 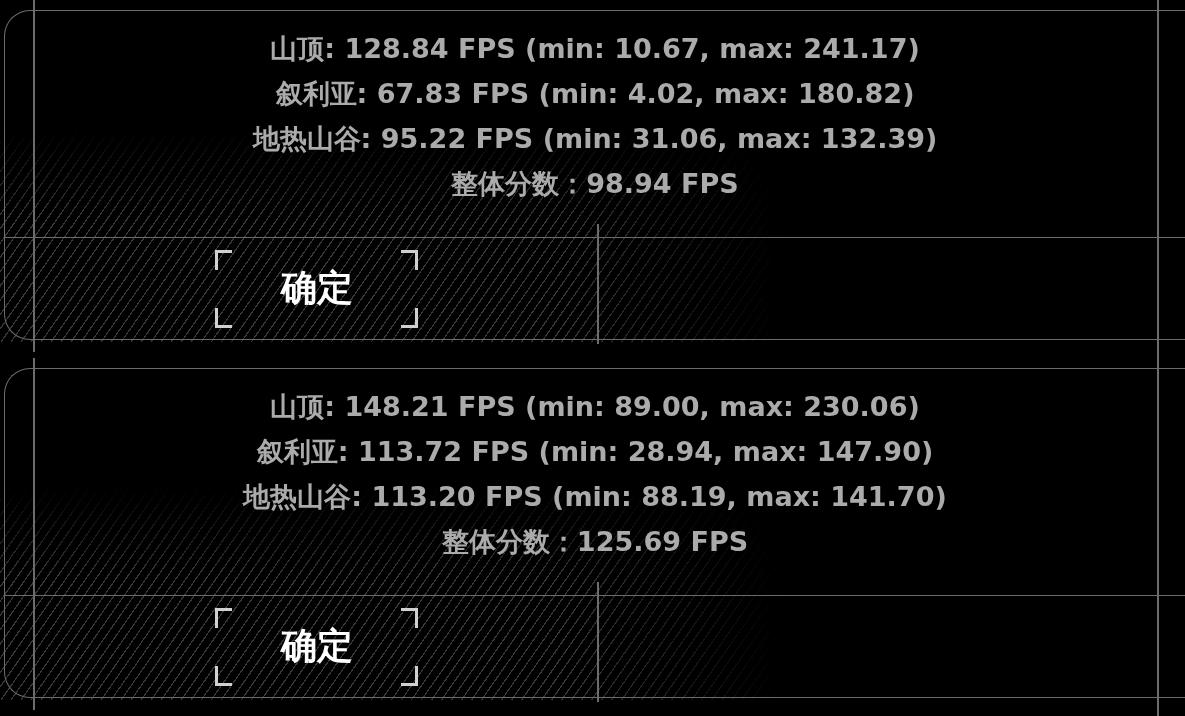 I want to click on result-line: 地热山谷: 95.22 FPS (min: 31.06, max: 132.39), so click(x=595, y=139).